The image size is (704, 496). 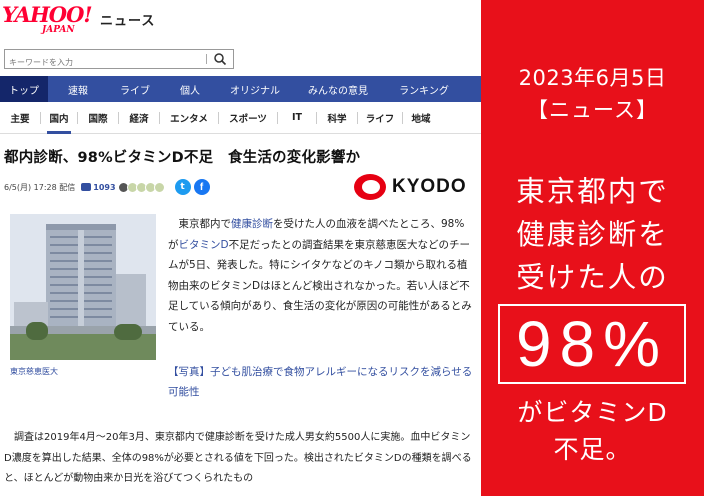 What do you see at coordinates (40, 187) in the screenshot?
I see `article-date: 6/5(月) 17:28 配信` at bounding box center [40, 187].